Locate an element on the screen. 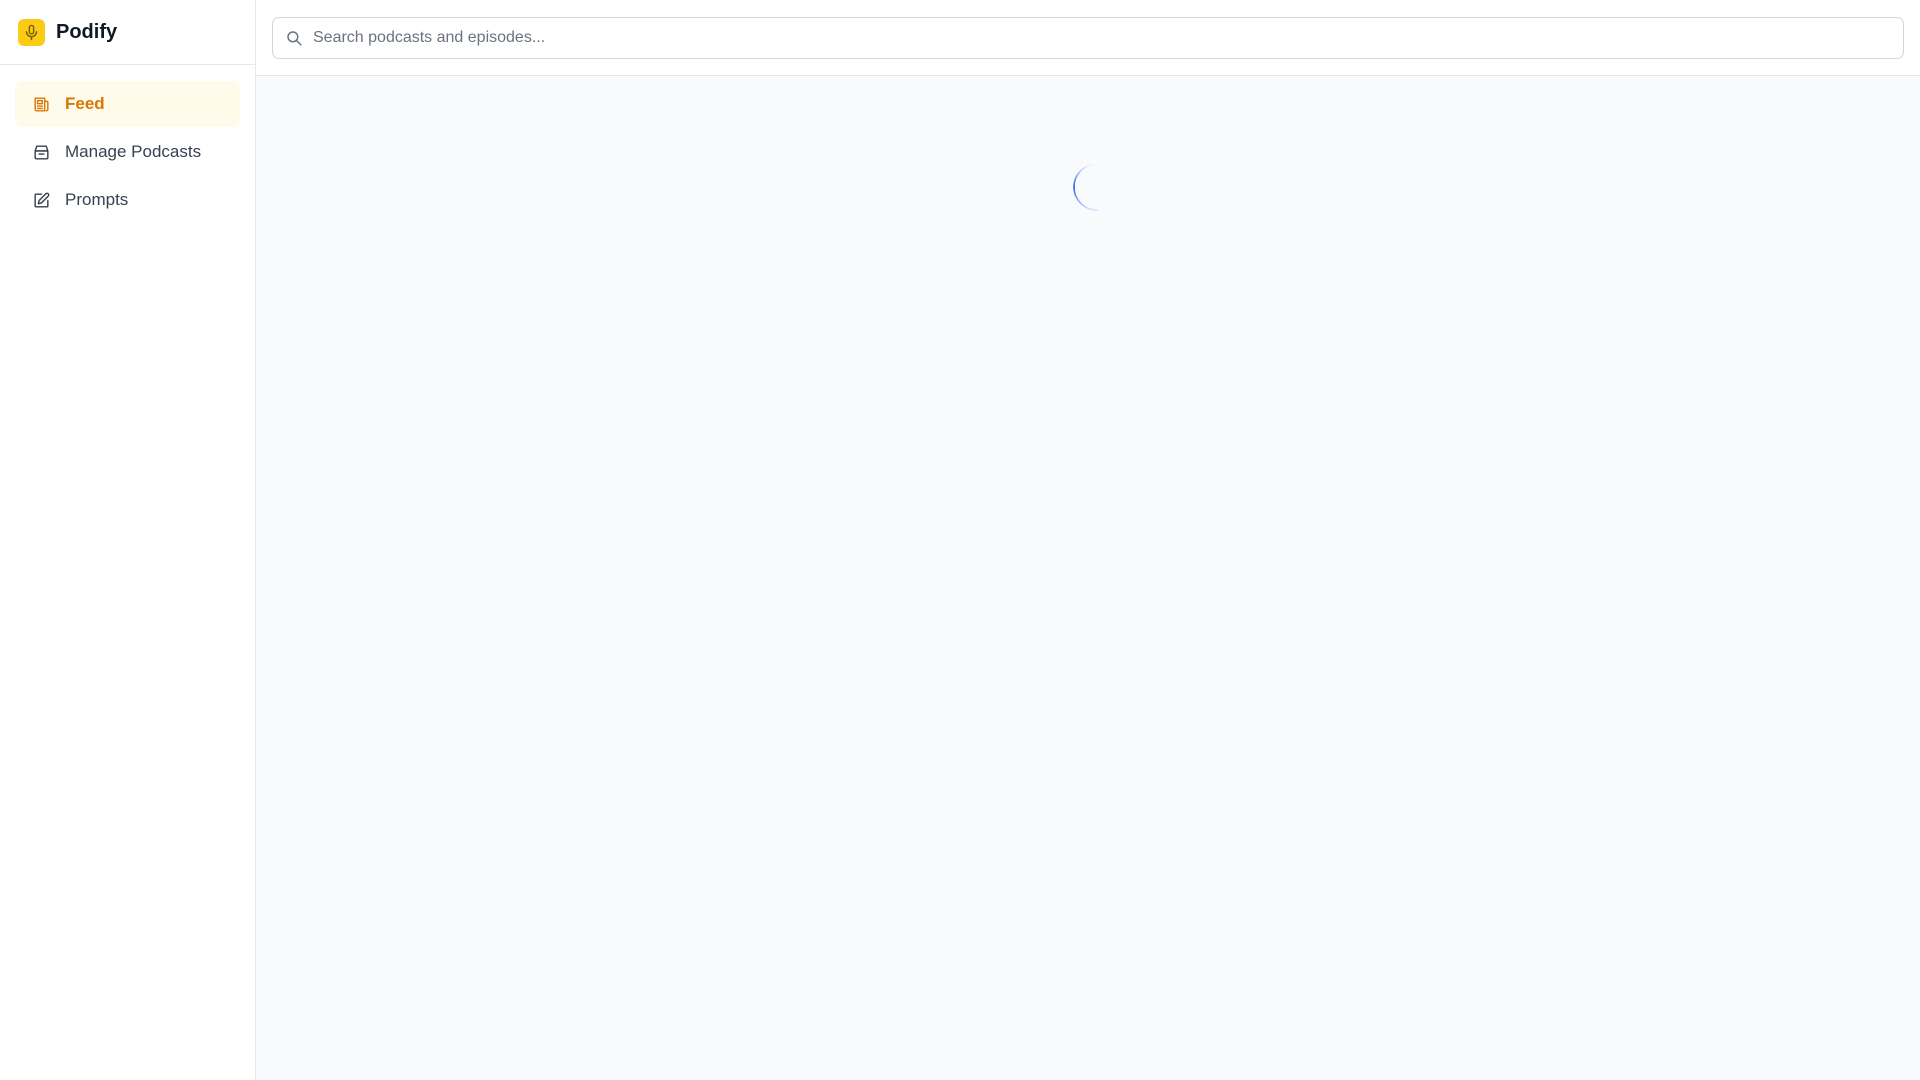 The image size is (1920, 1080). top-bar is located at coordinates (1088, 38).